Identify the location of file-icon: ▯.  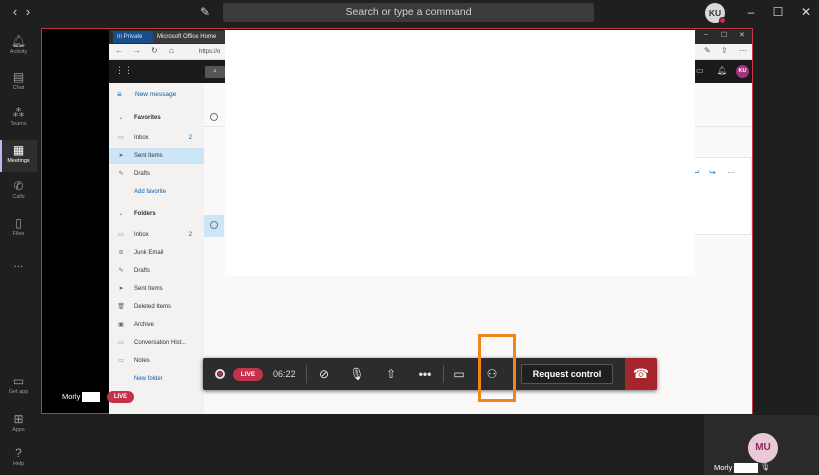
(18, 223).